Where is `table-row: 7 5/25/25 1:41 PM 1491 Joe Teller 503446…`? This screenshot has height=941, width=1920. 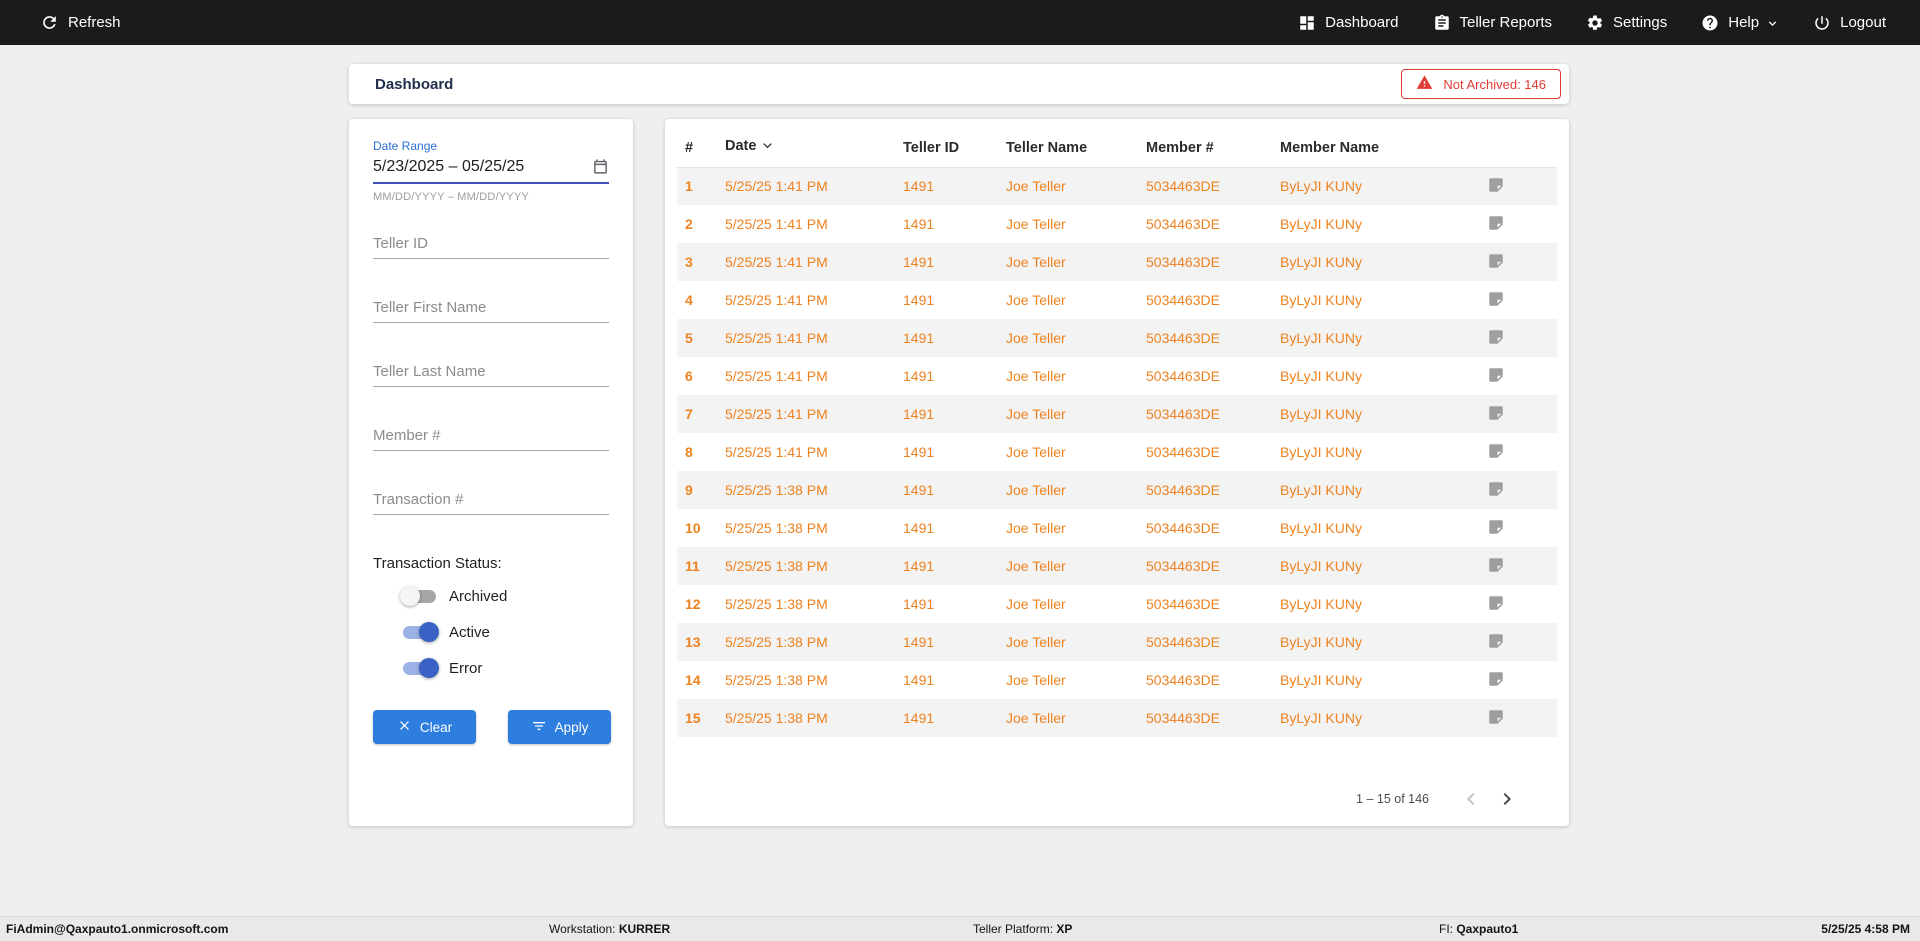 table-row: 7 5/25/25 1:41 PM 1491 Joe Teller 503446… is located at coordinates (1117, 414).